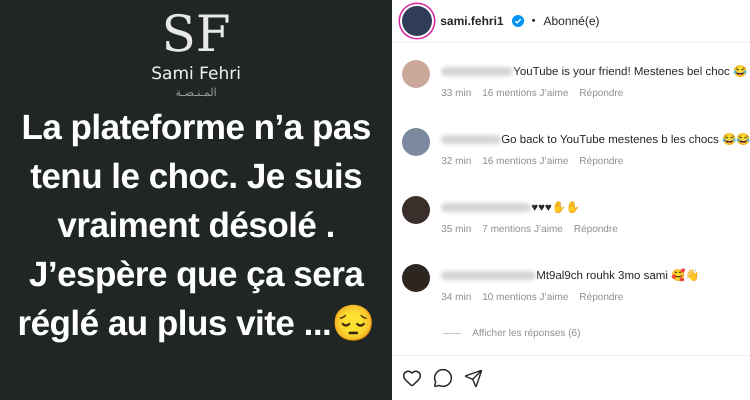  Describe the element at coordinates (456, 161) in the screenshot. I see `comment-time: 32 min` at that location.